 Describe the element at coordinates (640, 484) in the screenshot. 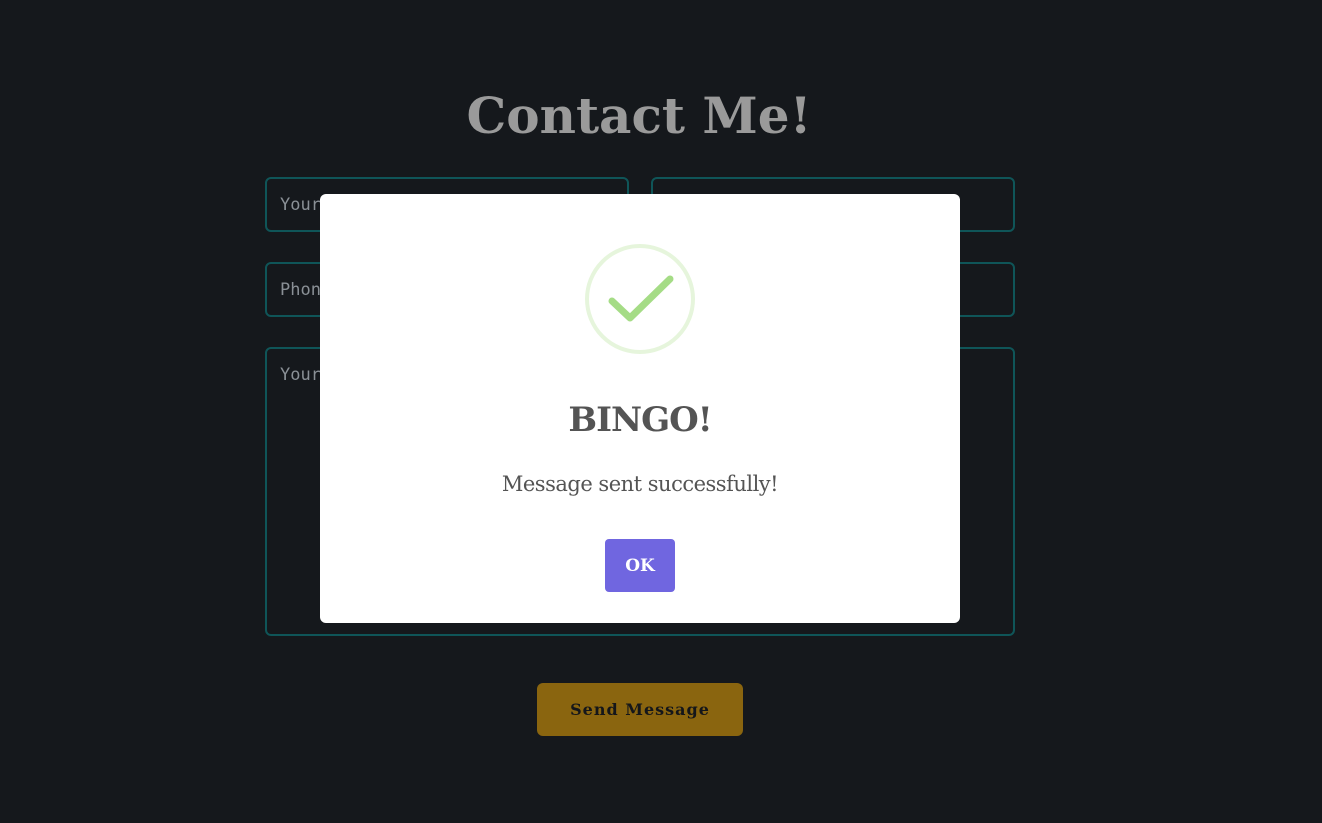

I see `dialog-message: Message sent successfully!` at that location.